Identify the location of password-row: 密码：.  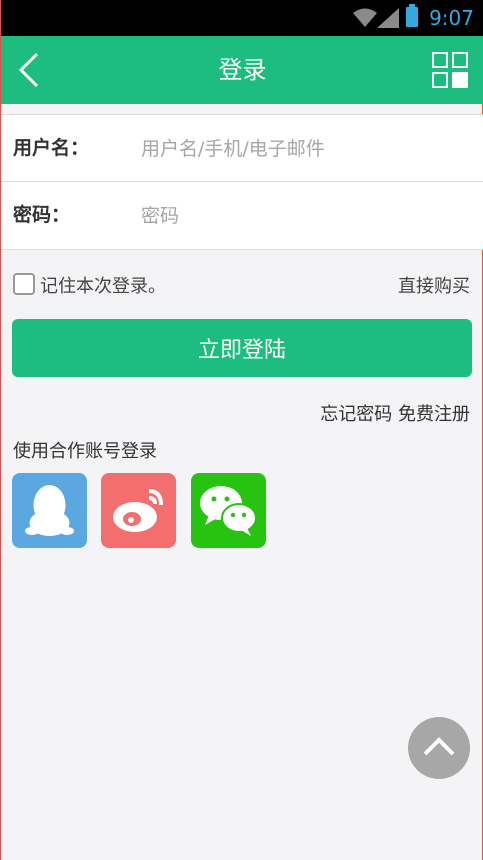
(242, 215).